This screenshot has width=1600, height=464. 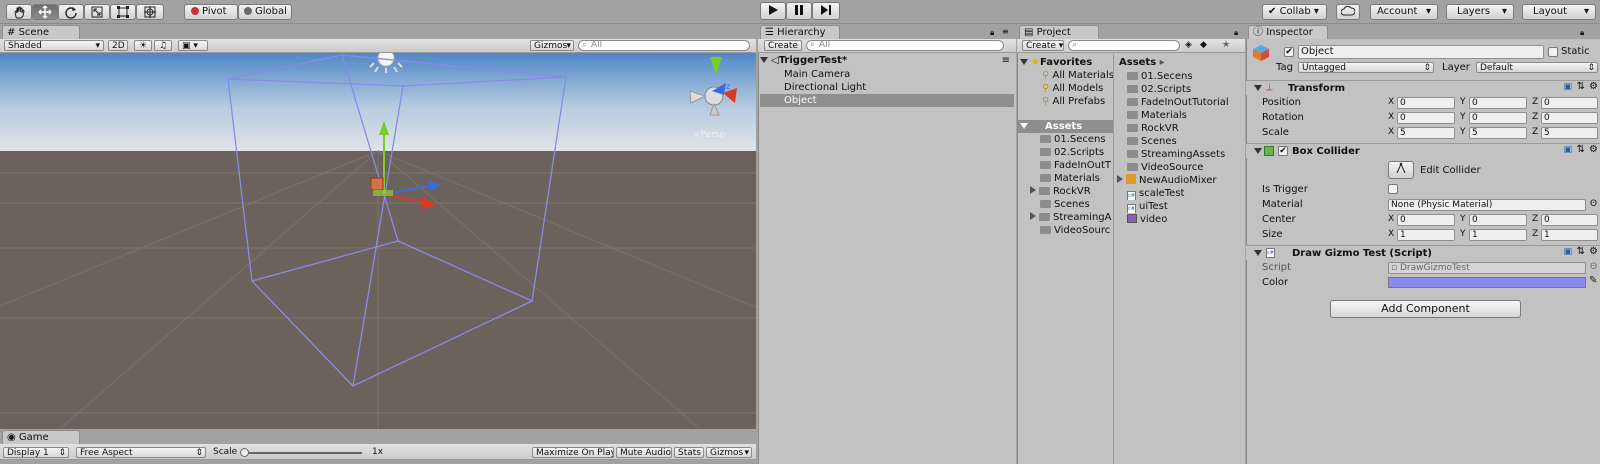 I want to click on persp-label: ≺Persp, so click(x=709, y=135).